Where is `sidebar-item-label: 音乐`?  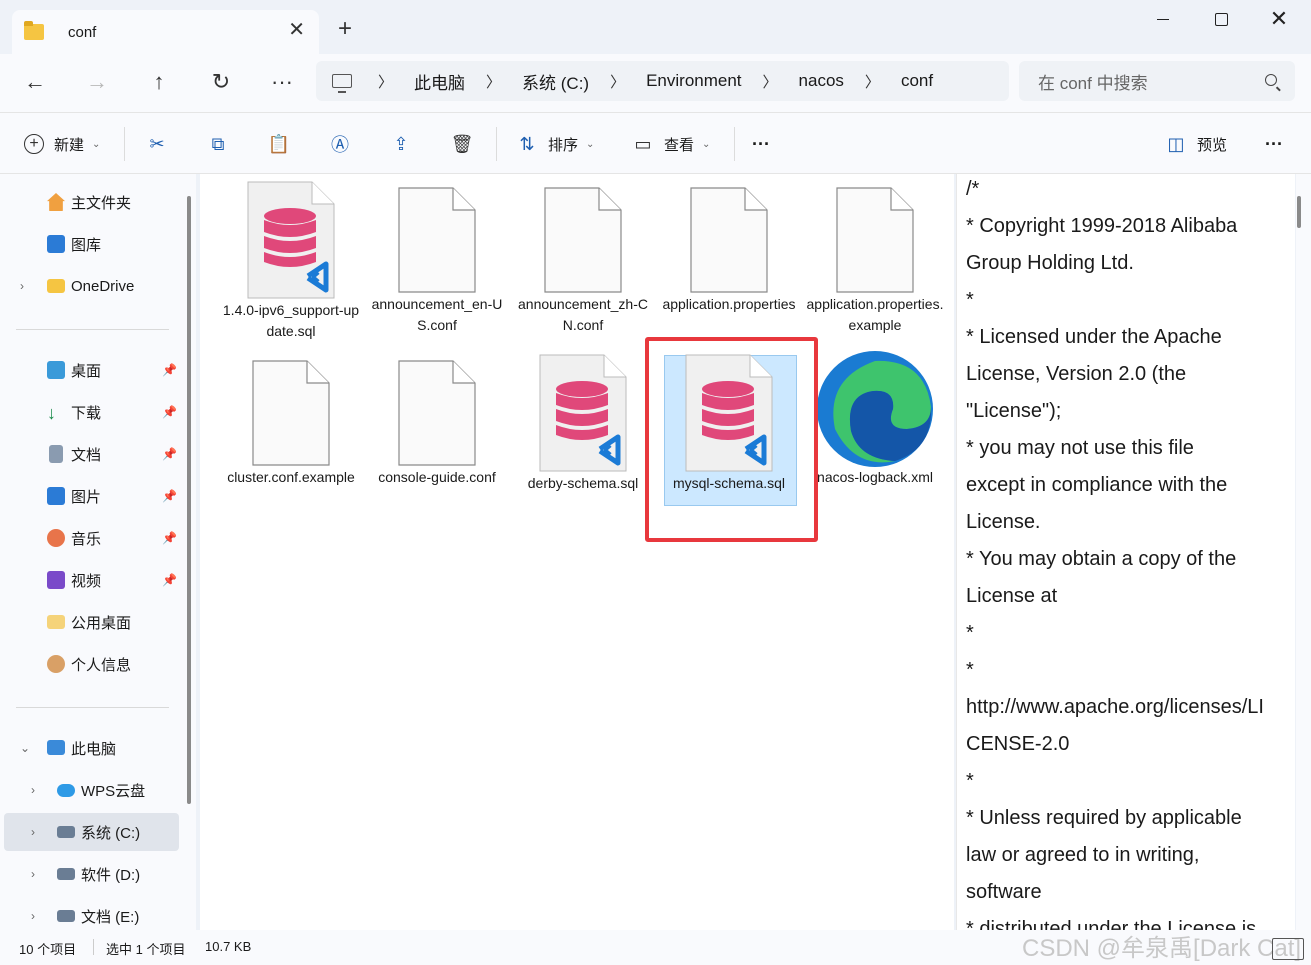 sidebar-item-label: 音乐 is located at coordinates (86, 539).